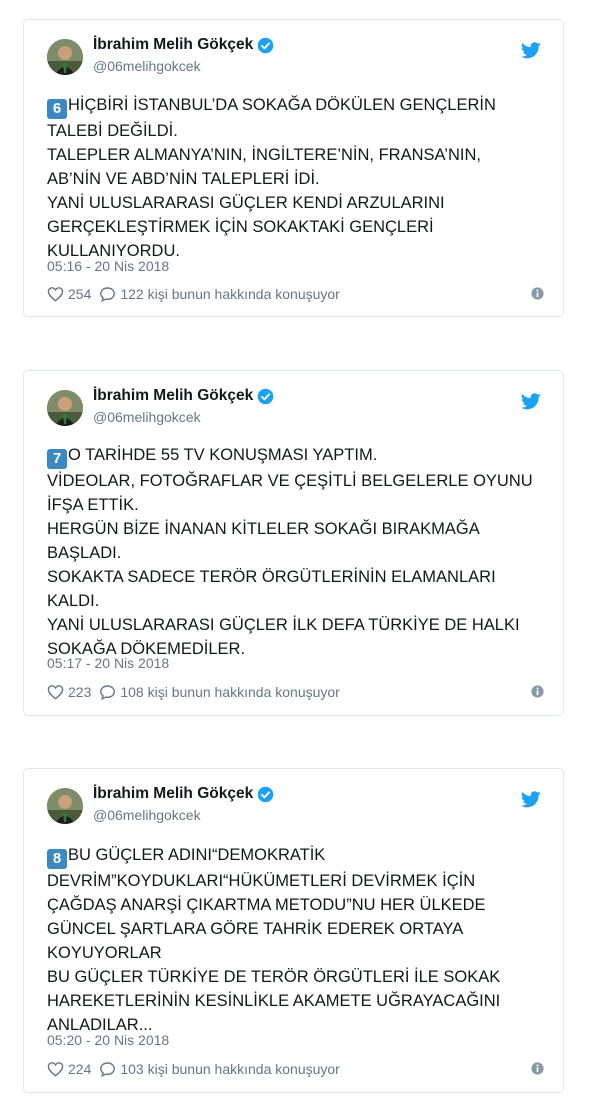 The image size is (590, 1118). Describe the element at coordinates (230, 294) in the screenshot. I see `reply-text: 122 kişi bunun hakkında konuşuyor` at that location.